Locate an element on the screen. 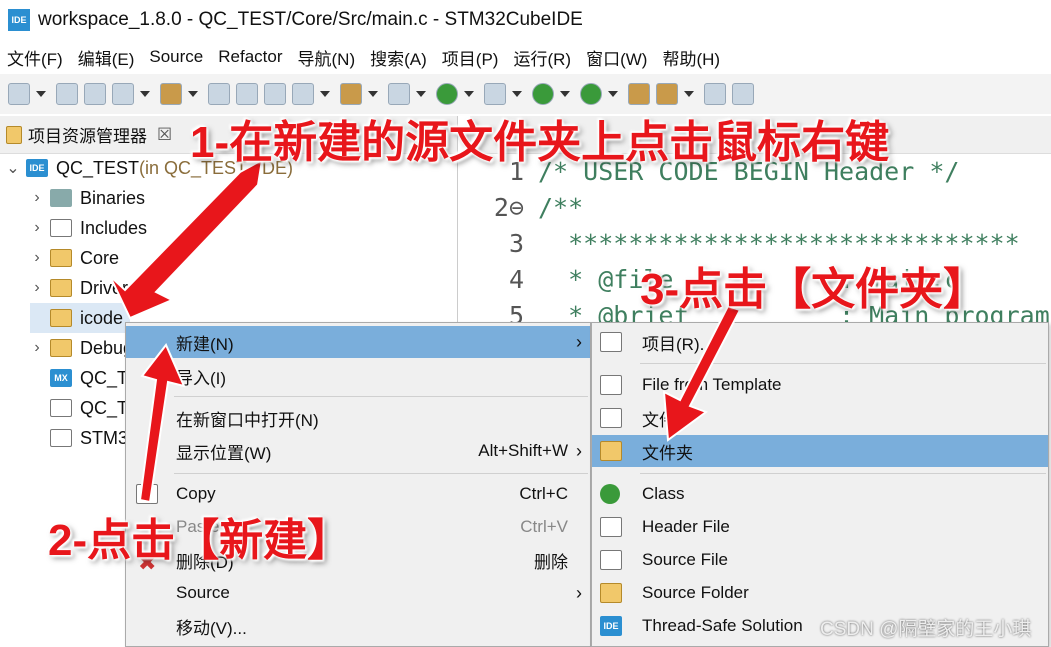 The height and width of the screenshot is (647, 1051). annotation-step-3: 3-点击【文件夹】 is located at coordinates (814, 289).